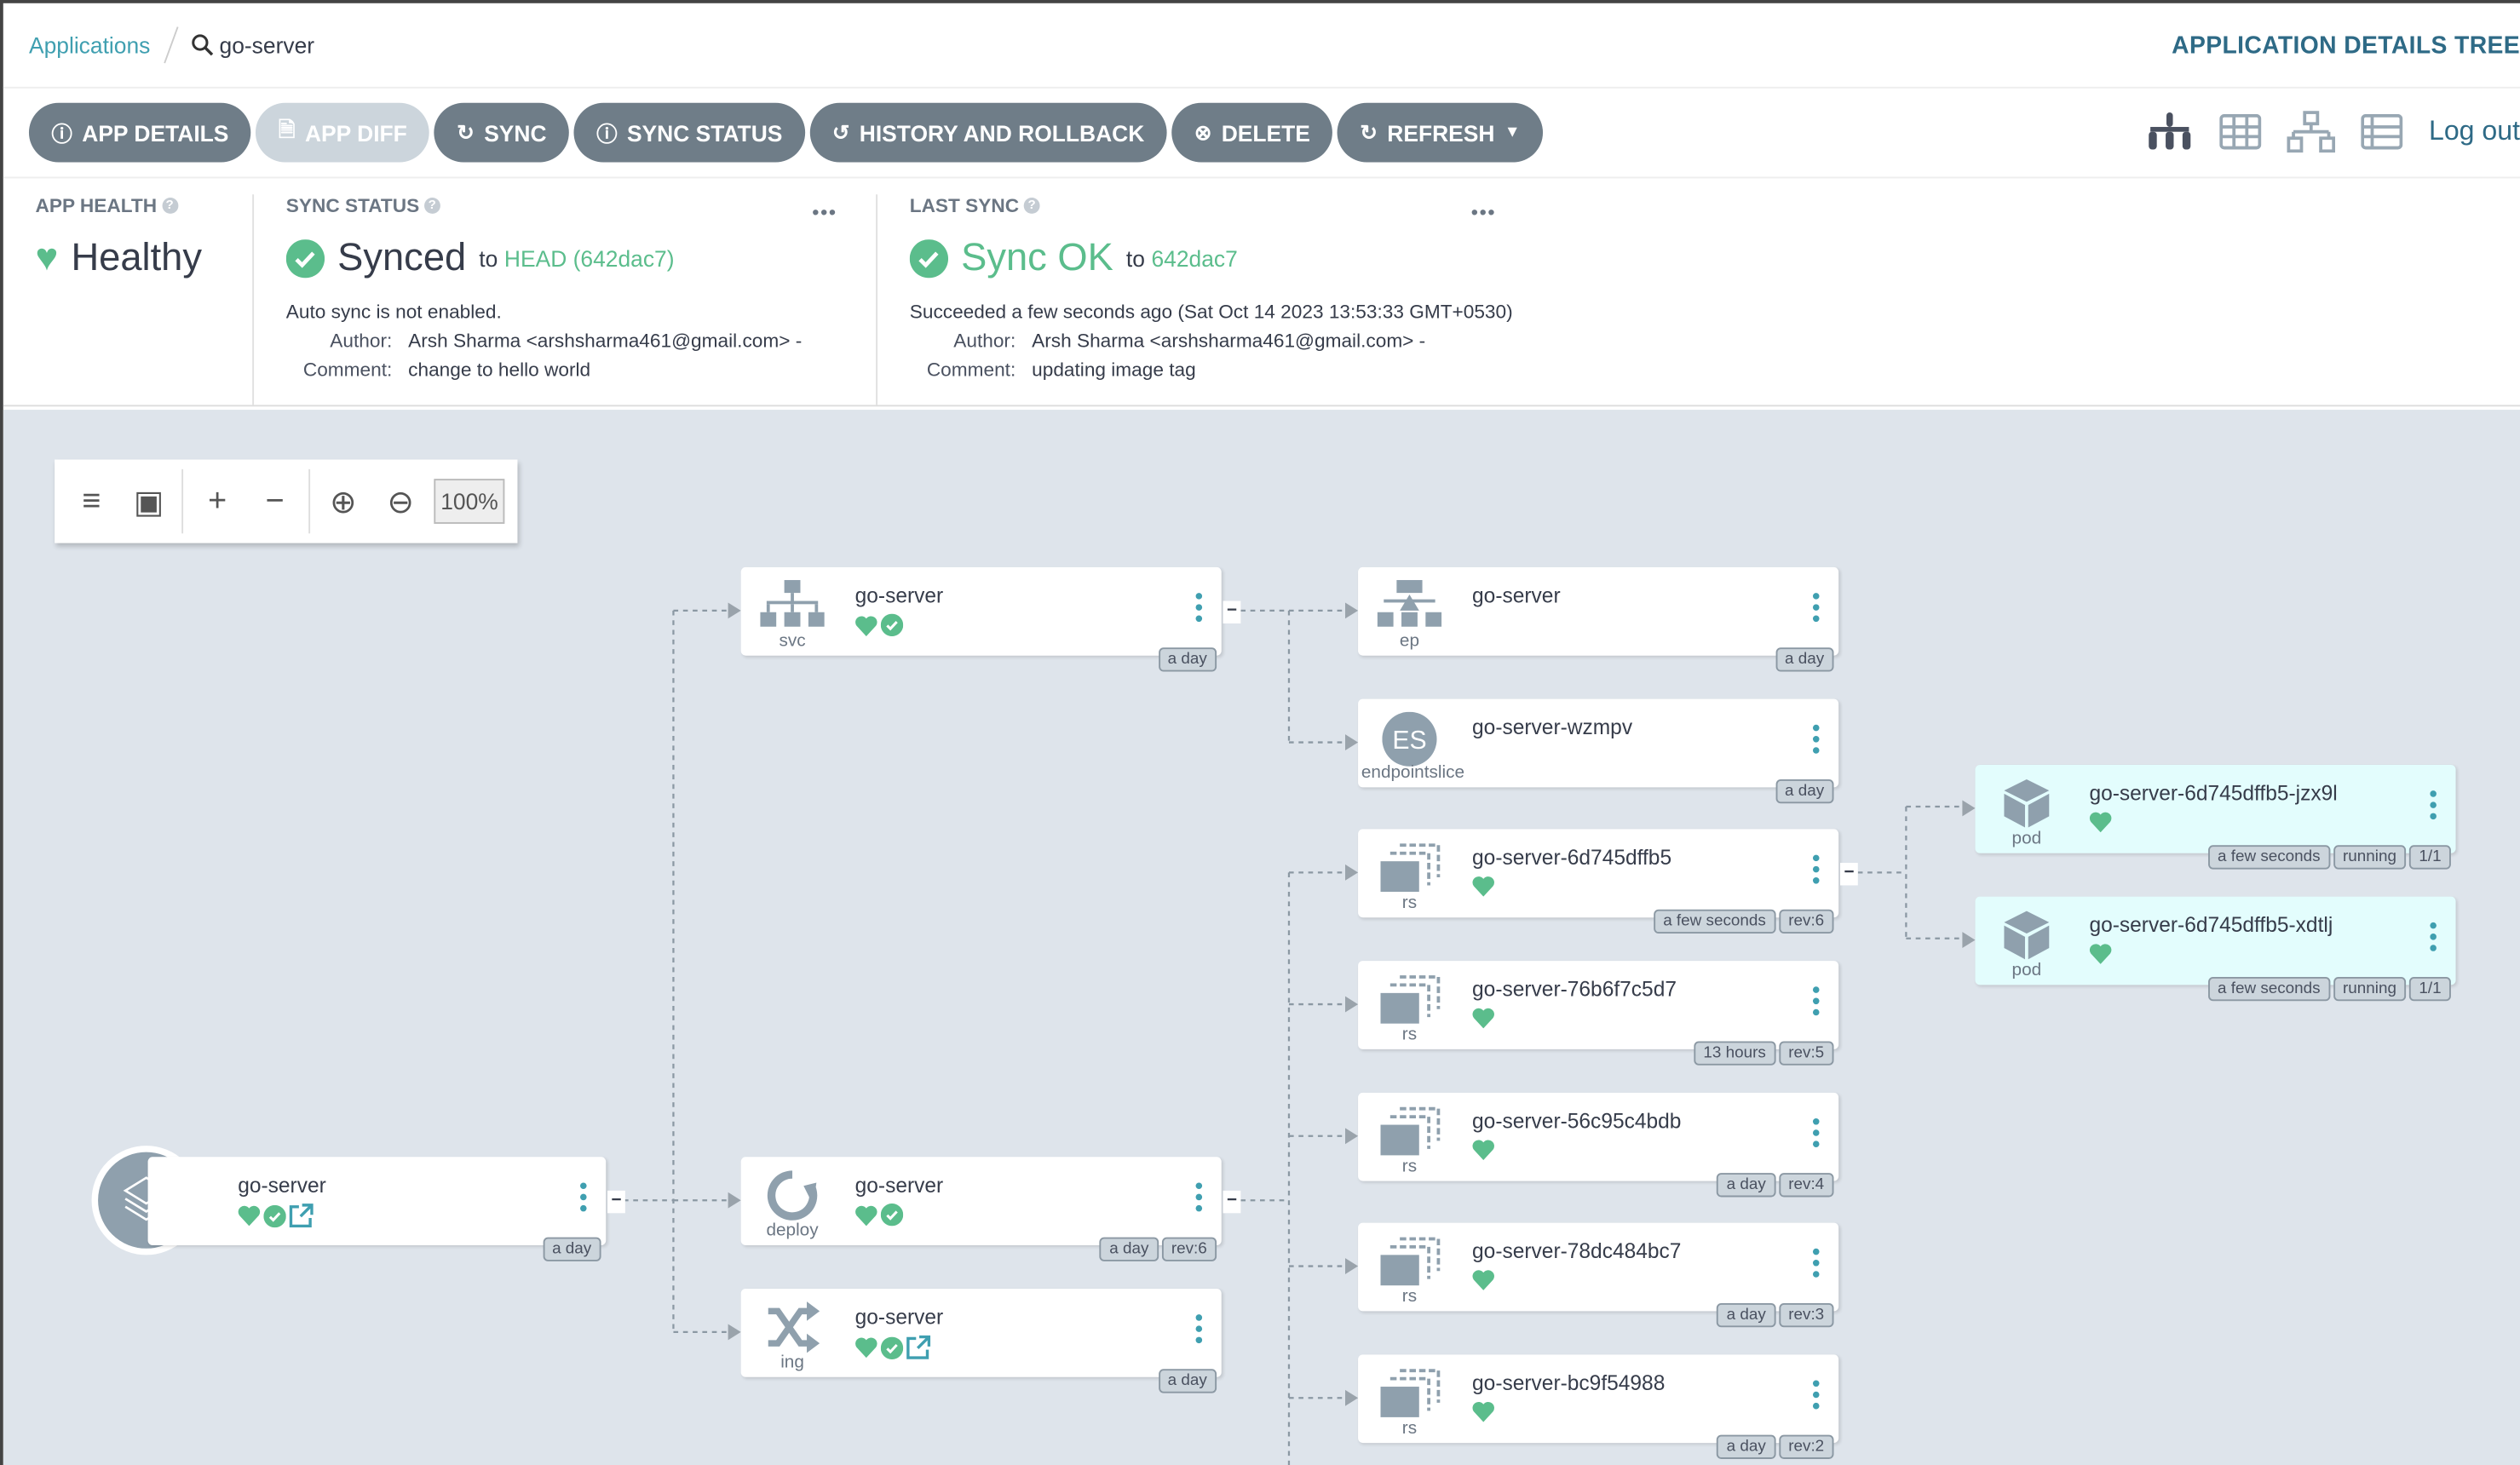 Image resolution: width=2520 pixels, height=1465 pixels. What do you see at coordinates (792, 1363) in the screenshot?
I see `node-kind: ing` at bounding box center [792, 1363].